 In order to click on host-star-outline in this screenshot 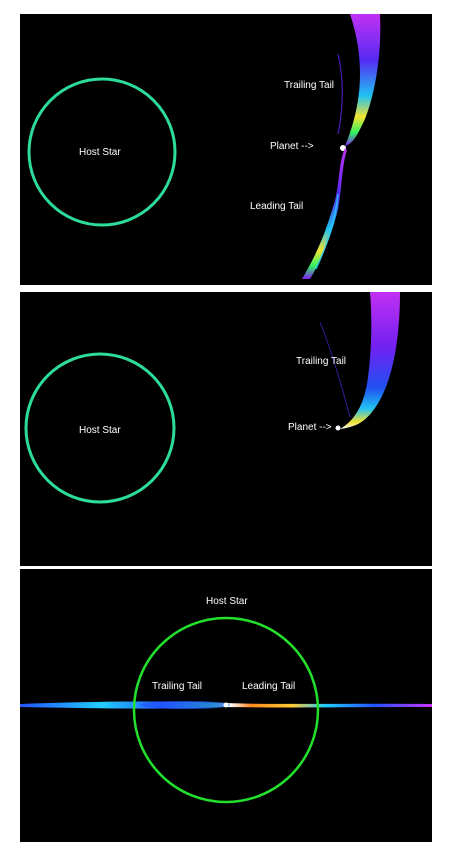, I will do `click(226, 710)`.